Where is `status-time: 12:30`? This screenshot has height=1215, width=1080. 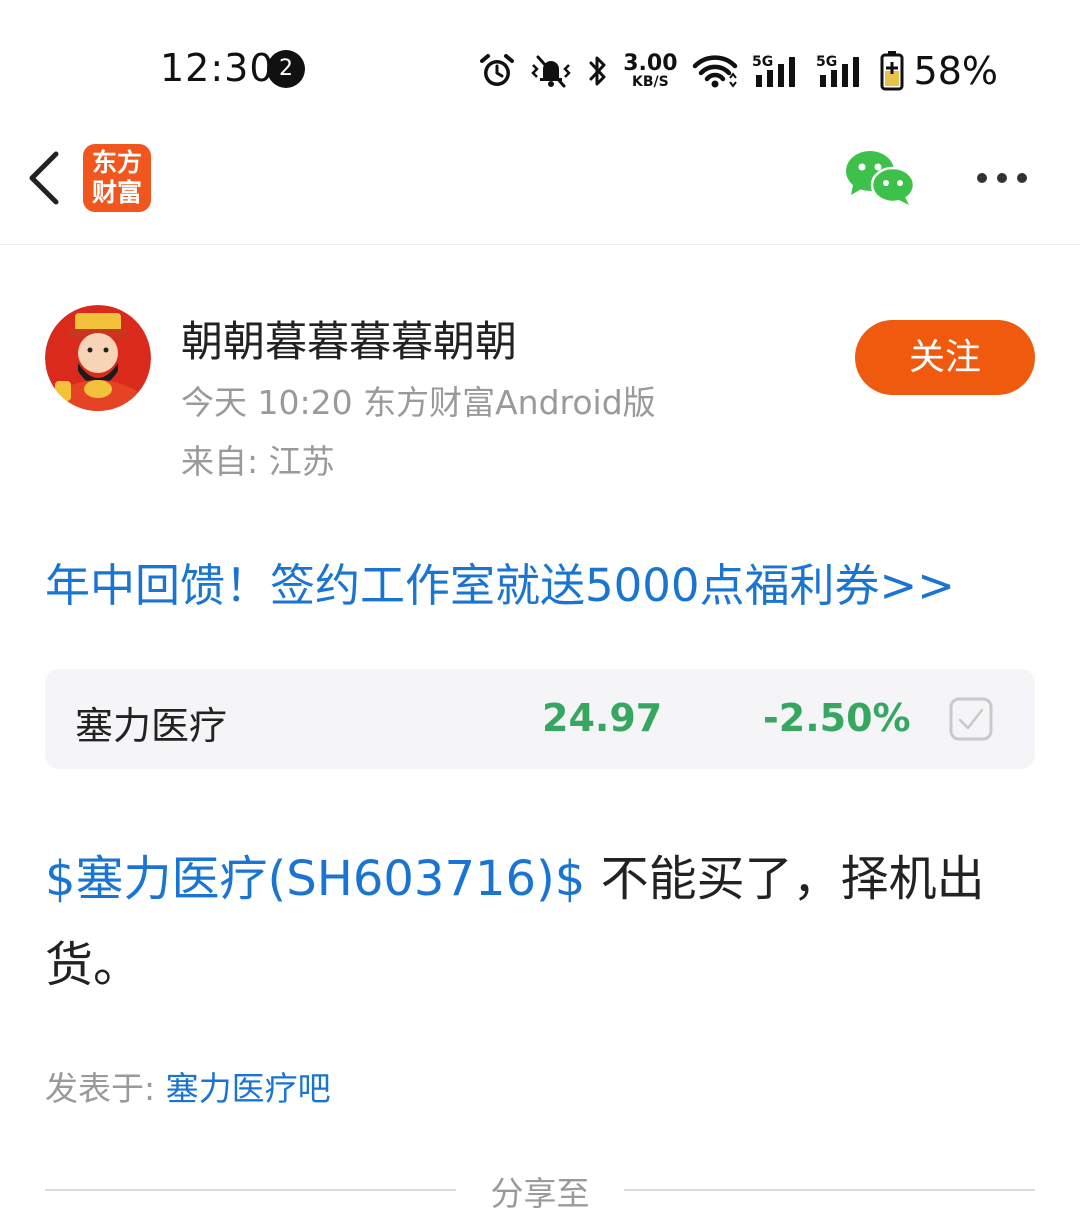 status-time: 12:30 is located at coordinates (217, 68).